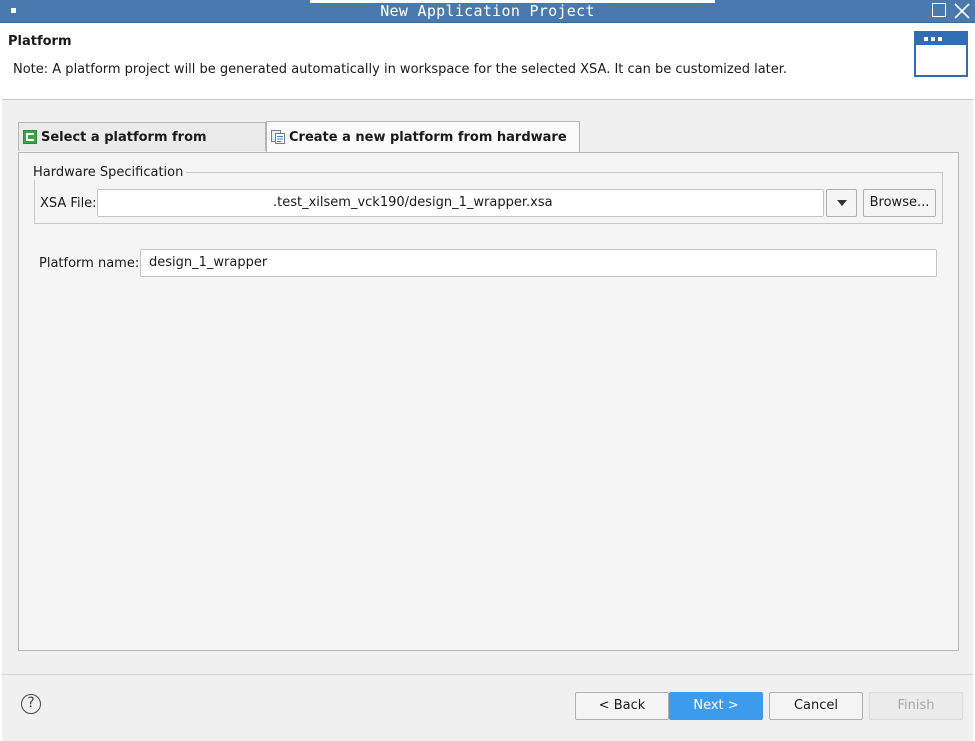  Describe the element at coordinates (941, 54) in the screenshot. I see `wizard-banner-icon` at that location.